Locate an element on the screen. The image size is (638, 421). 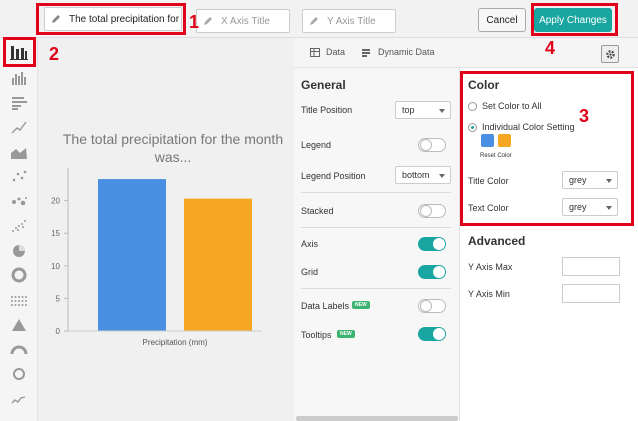
x-axis-title-input: X Axis Title is located at coordinates (243, 21).